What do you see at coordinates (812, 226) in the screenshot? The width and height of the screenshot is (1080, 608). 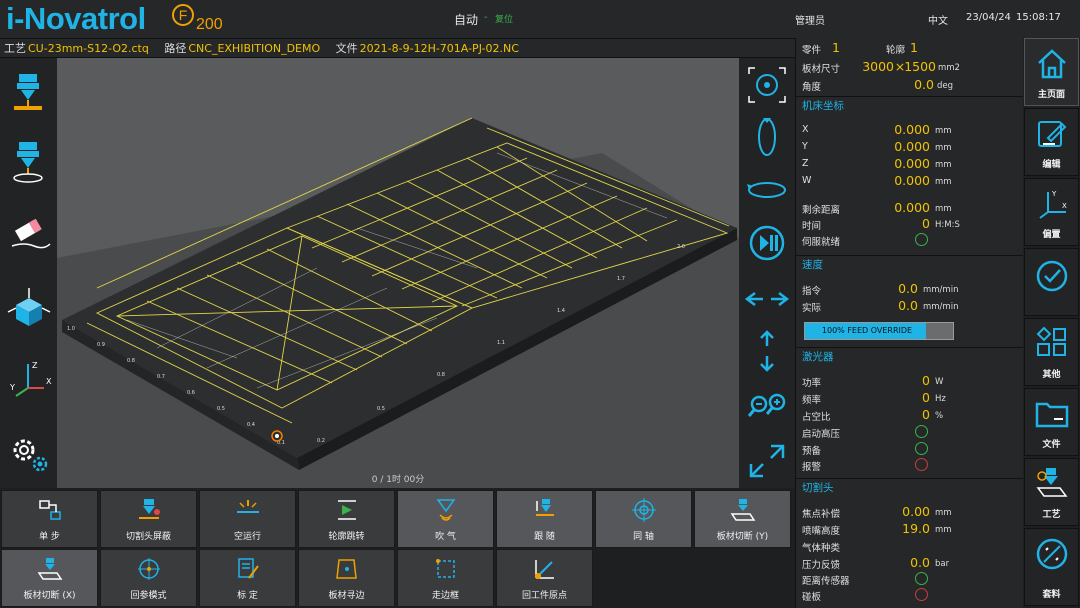 I see `time-label: 时间` at bounding box center [812, 226].